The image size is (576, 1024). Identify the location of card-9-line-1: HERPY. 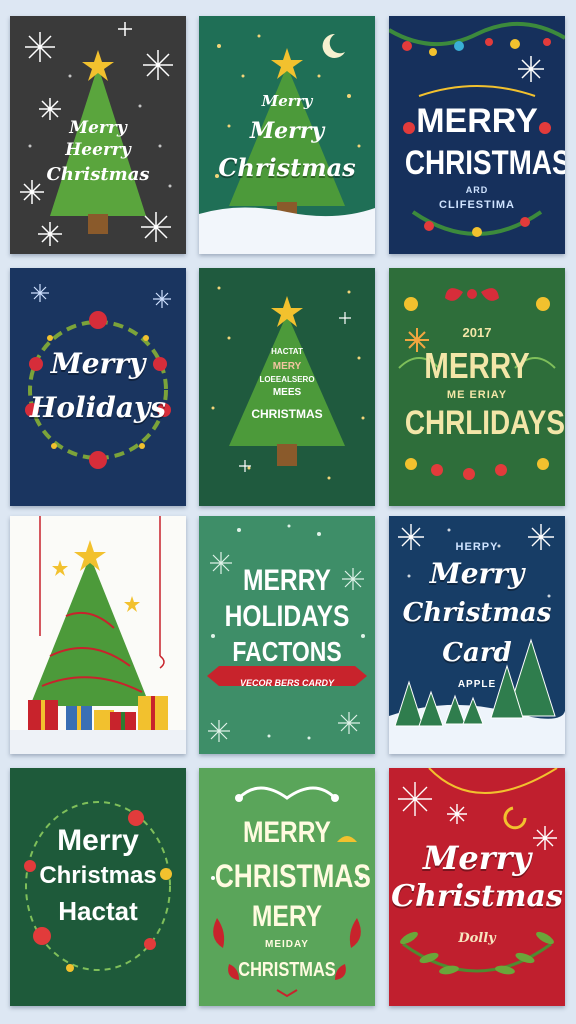
(477, 547).